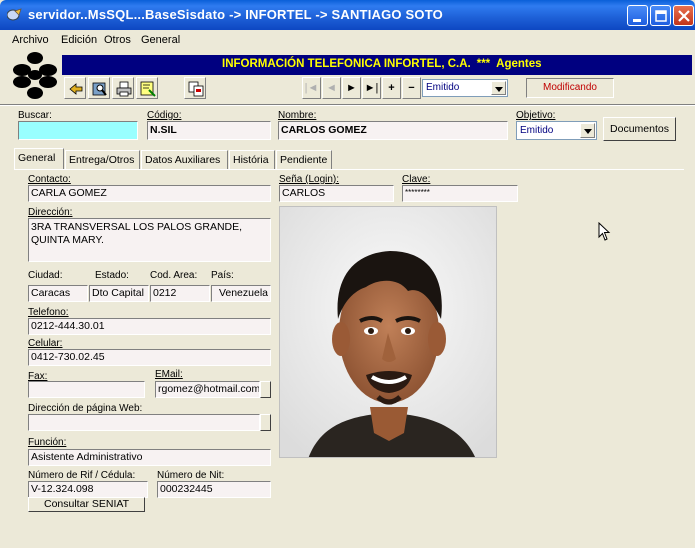  I want to click on back-icon, so click(76, 89).